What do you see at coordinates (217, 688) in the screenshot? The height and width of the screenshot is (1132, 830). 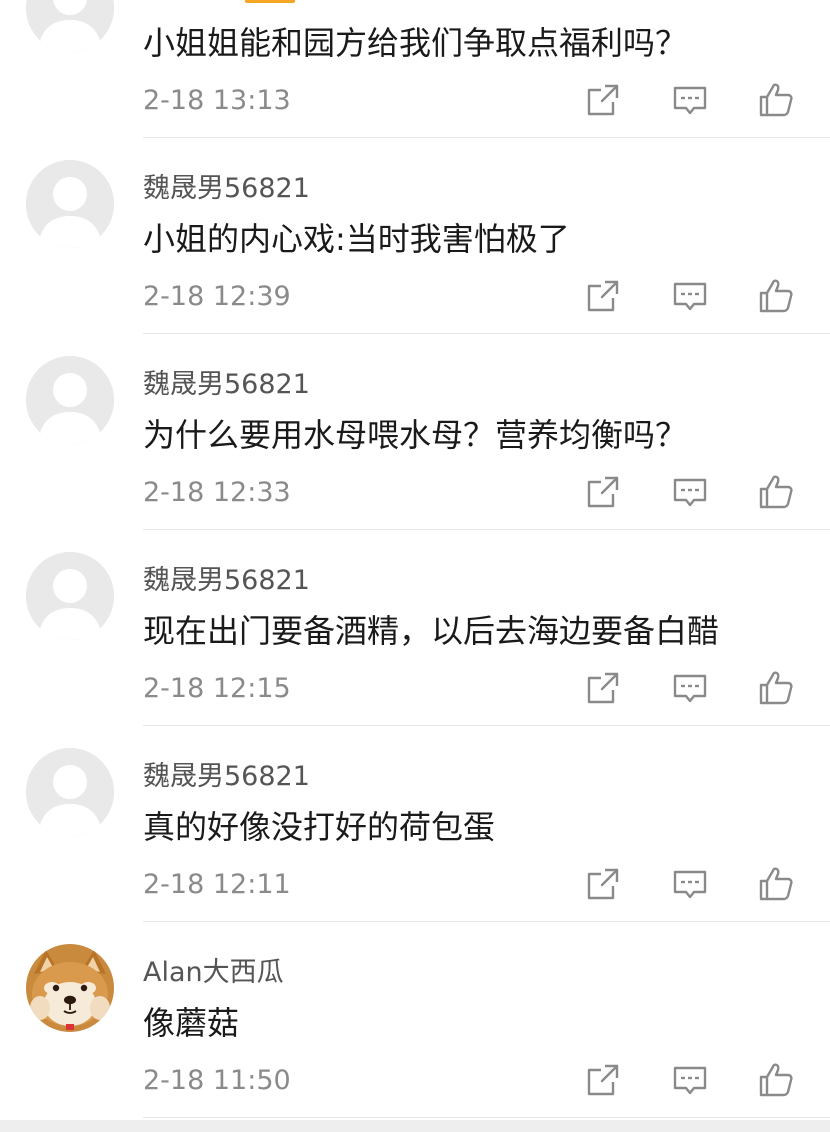 I see `comment-time: 2-18 12:15` at bounding box center [217, 688].